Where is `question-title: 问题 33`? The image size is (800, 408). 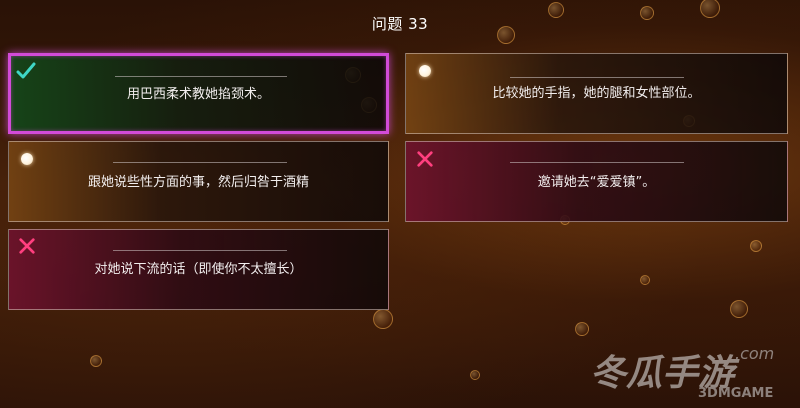
question-title: 问题 33 is located at coordinates (400, 24).